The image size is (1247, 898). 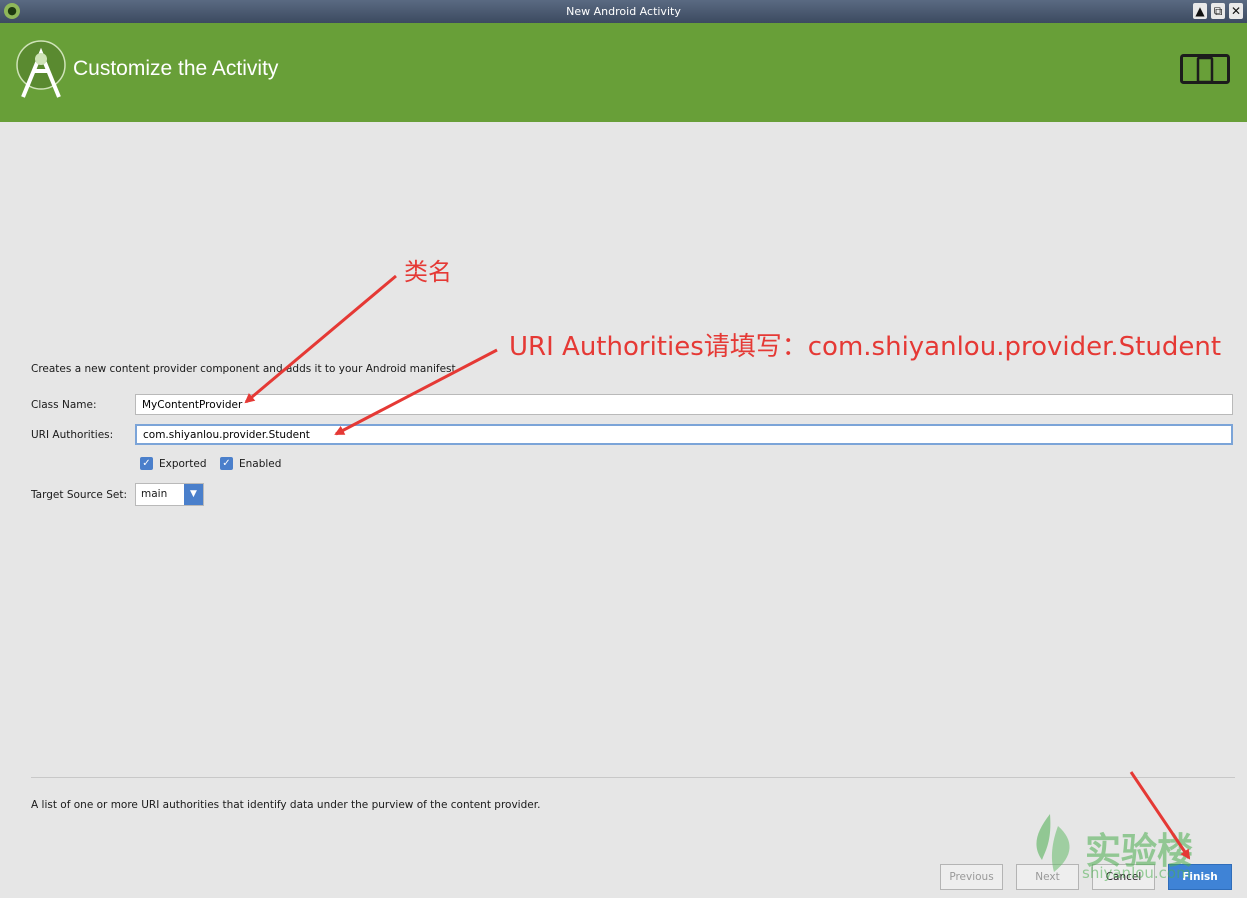 What do you see at coordinates (64, 405) in the screenshot?
I see `class-name-label: Class Name:` at bounding box center [64, 405].